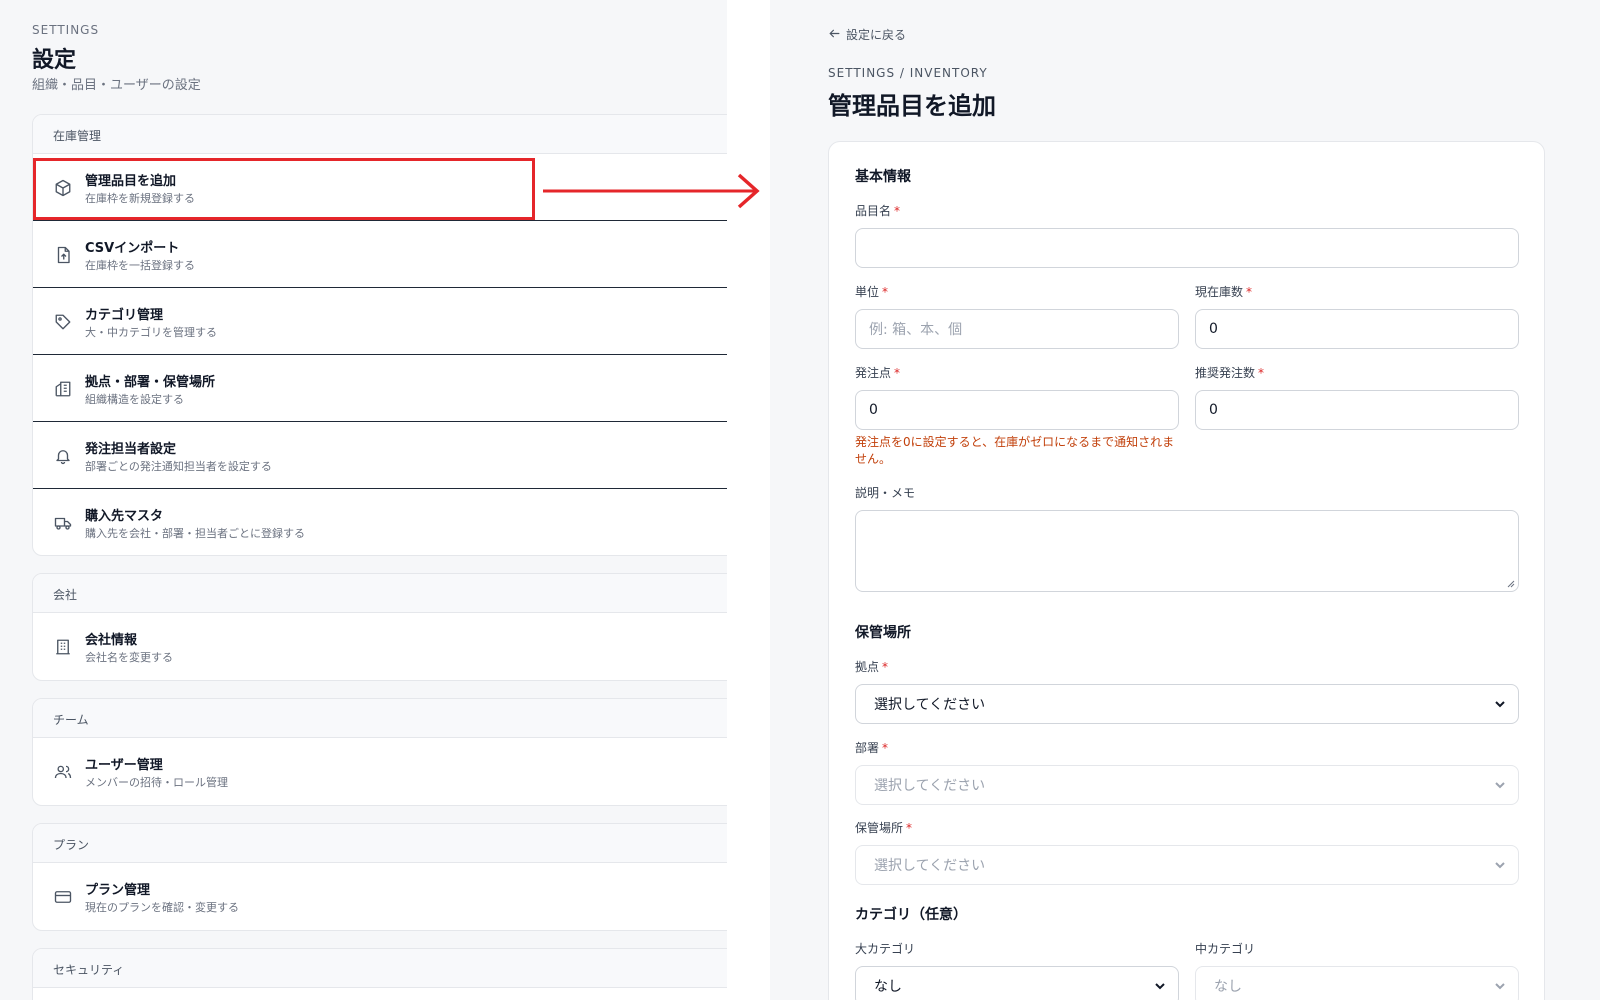 This screenshot has width=1600, height=1000. I want to click on stock-input: 0, so click(1357, 329).